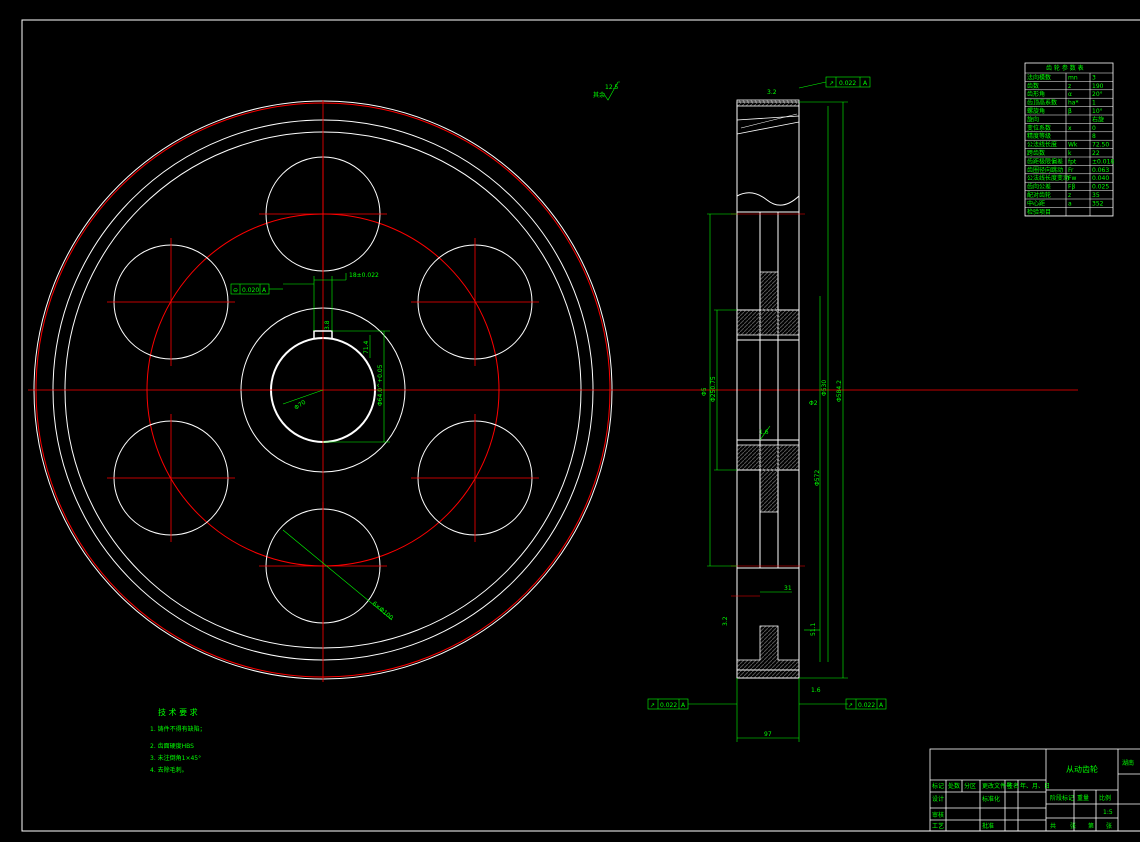  Describe the element at coordinates (1096, 195) in the screenshot. I see `params-cell: 35` at that location.